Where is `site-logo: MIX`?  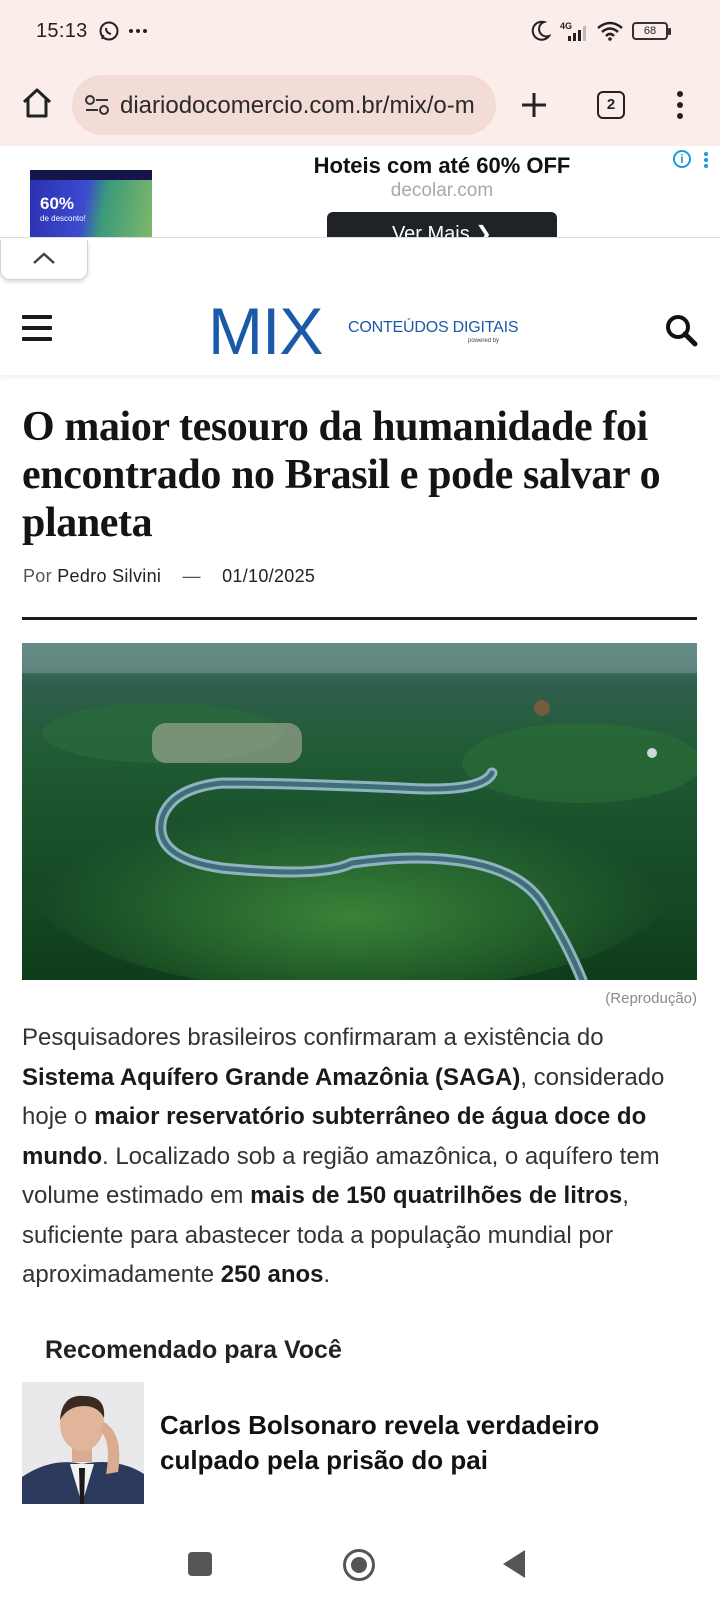 site-logo: MIX is located at coordinates (265, 331).